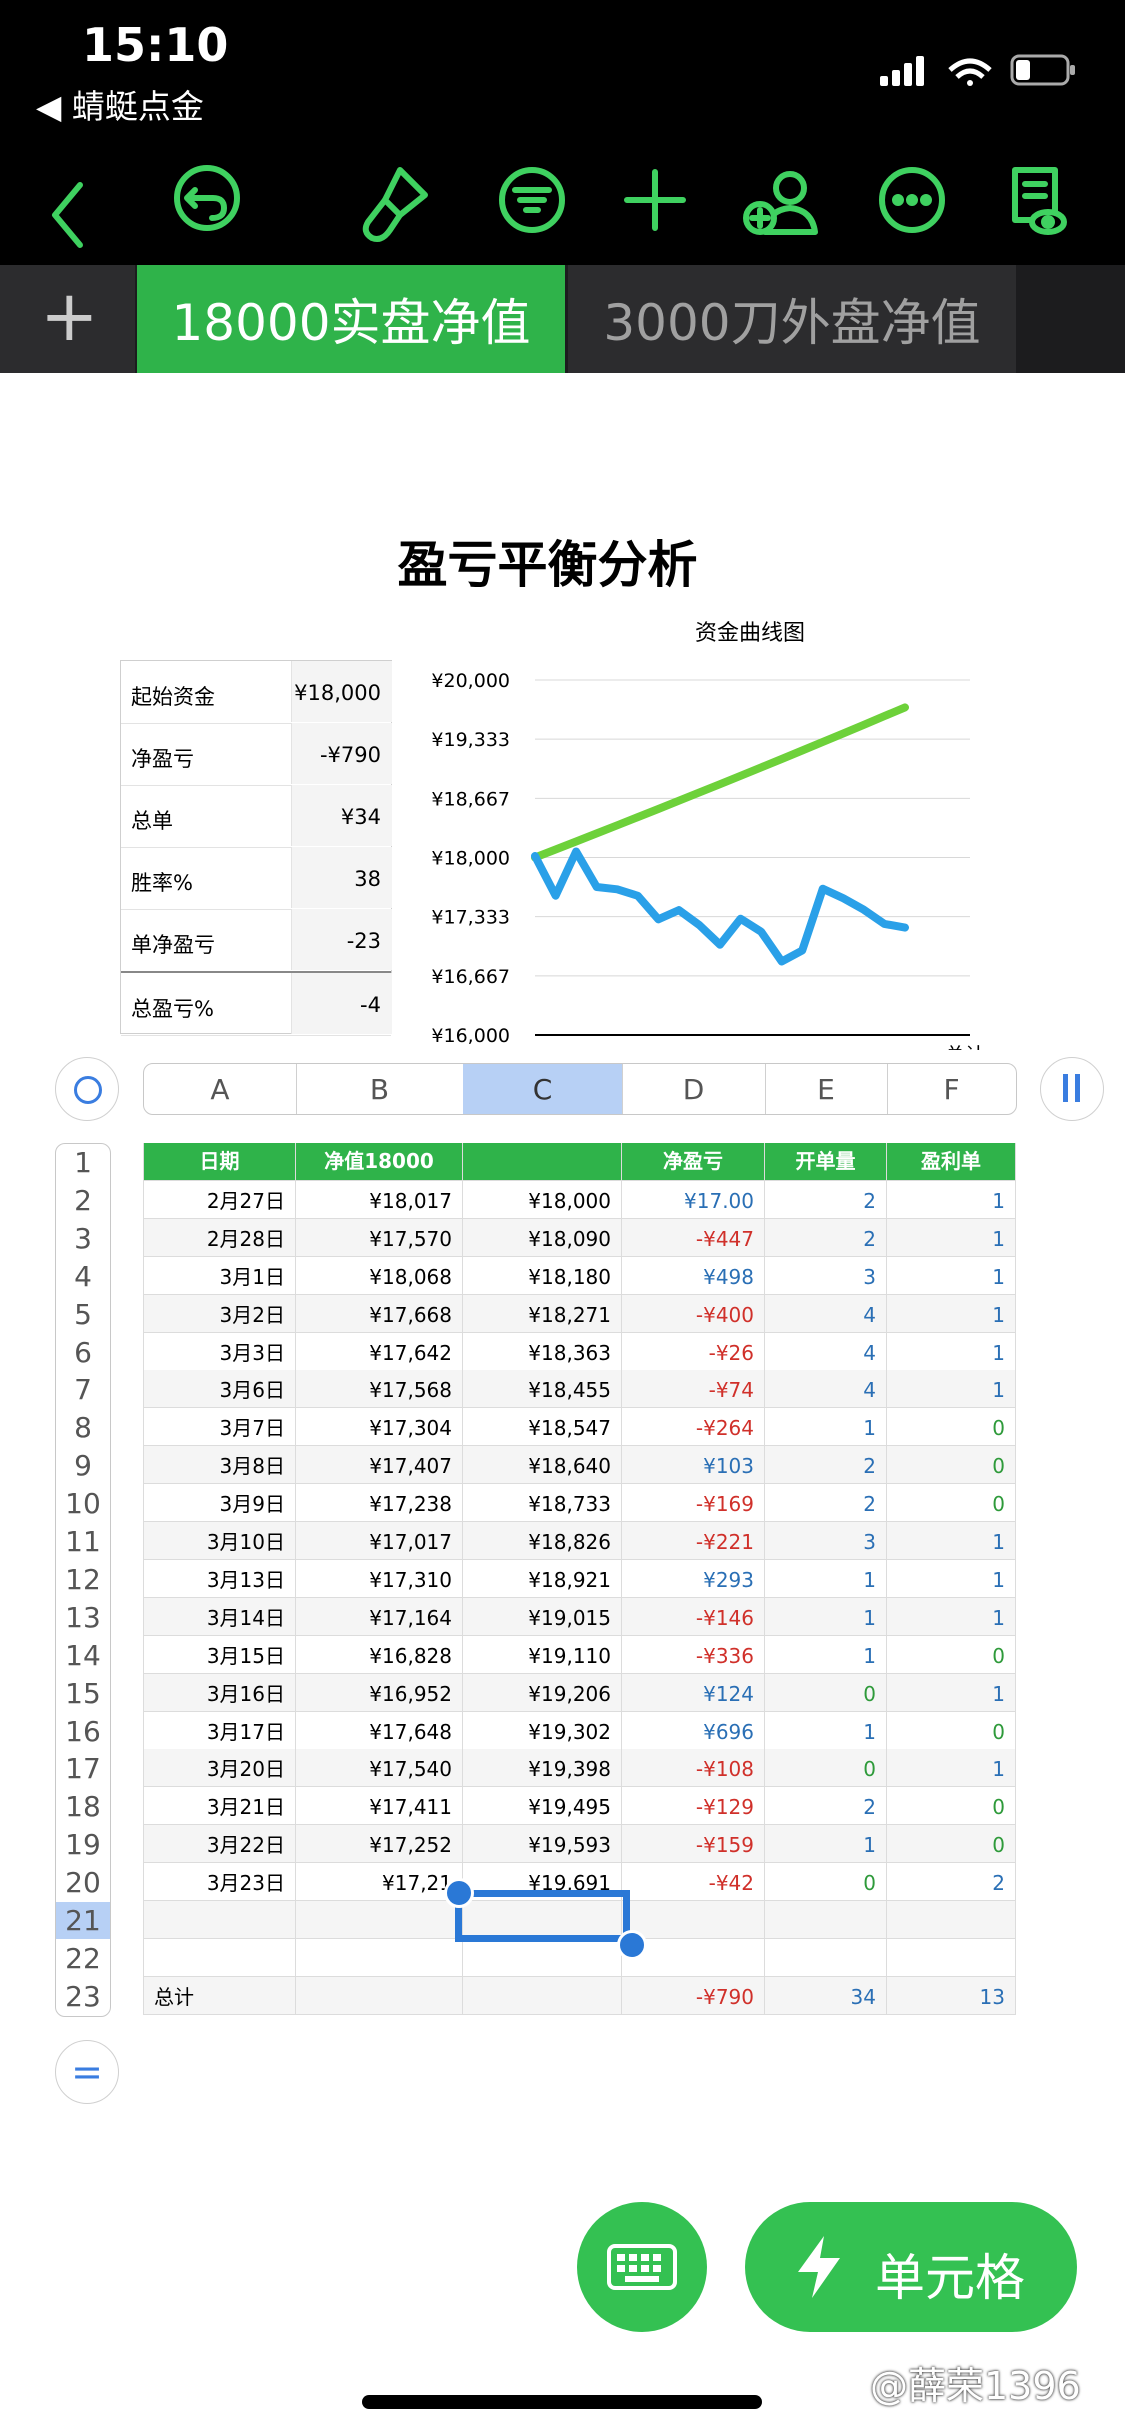 The width and height of the screenshot is (1125, 2436). What do you see at coordinates (256, 754) in the screenshot?
I see `summary-row: 净盈亏 -¥790` at bounding box center [256, 754].